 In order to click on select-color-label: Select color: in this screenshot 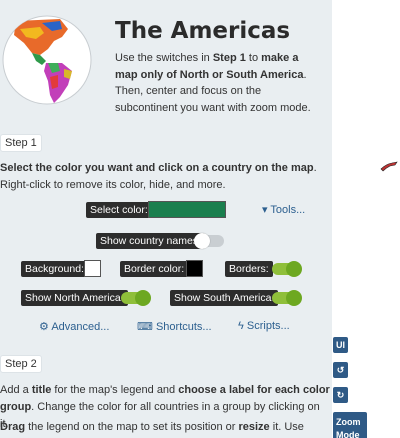, I will do `click(119, 210)`.